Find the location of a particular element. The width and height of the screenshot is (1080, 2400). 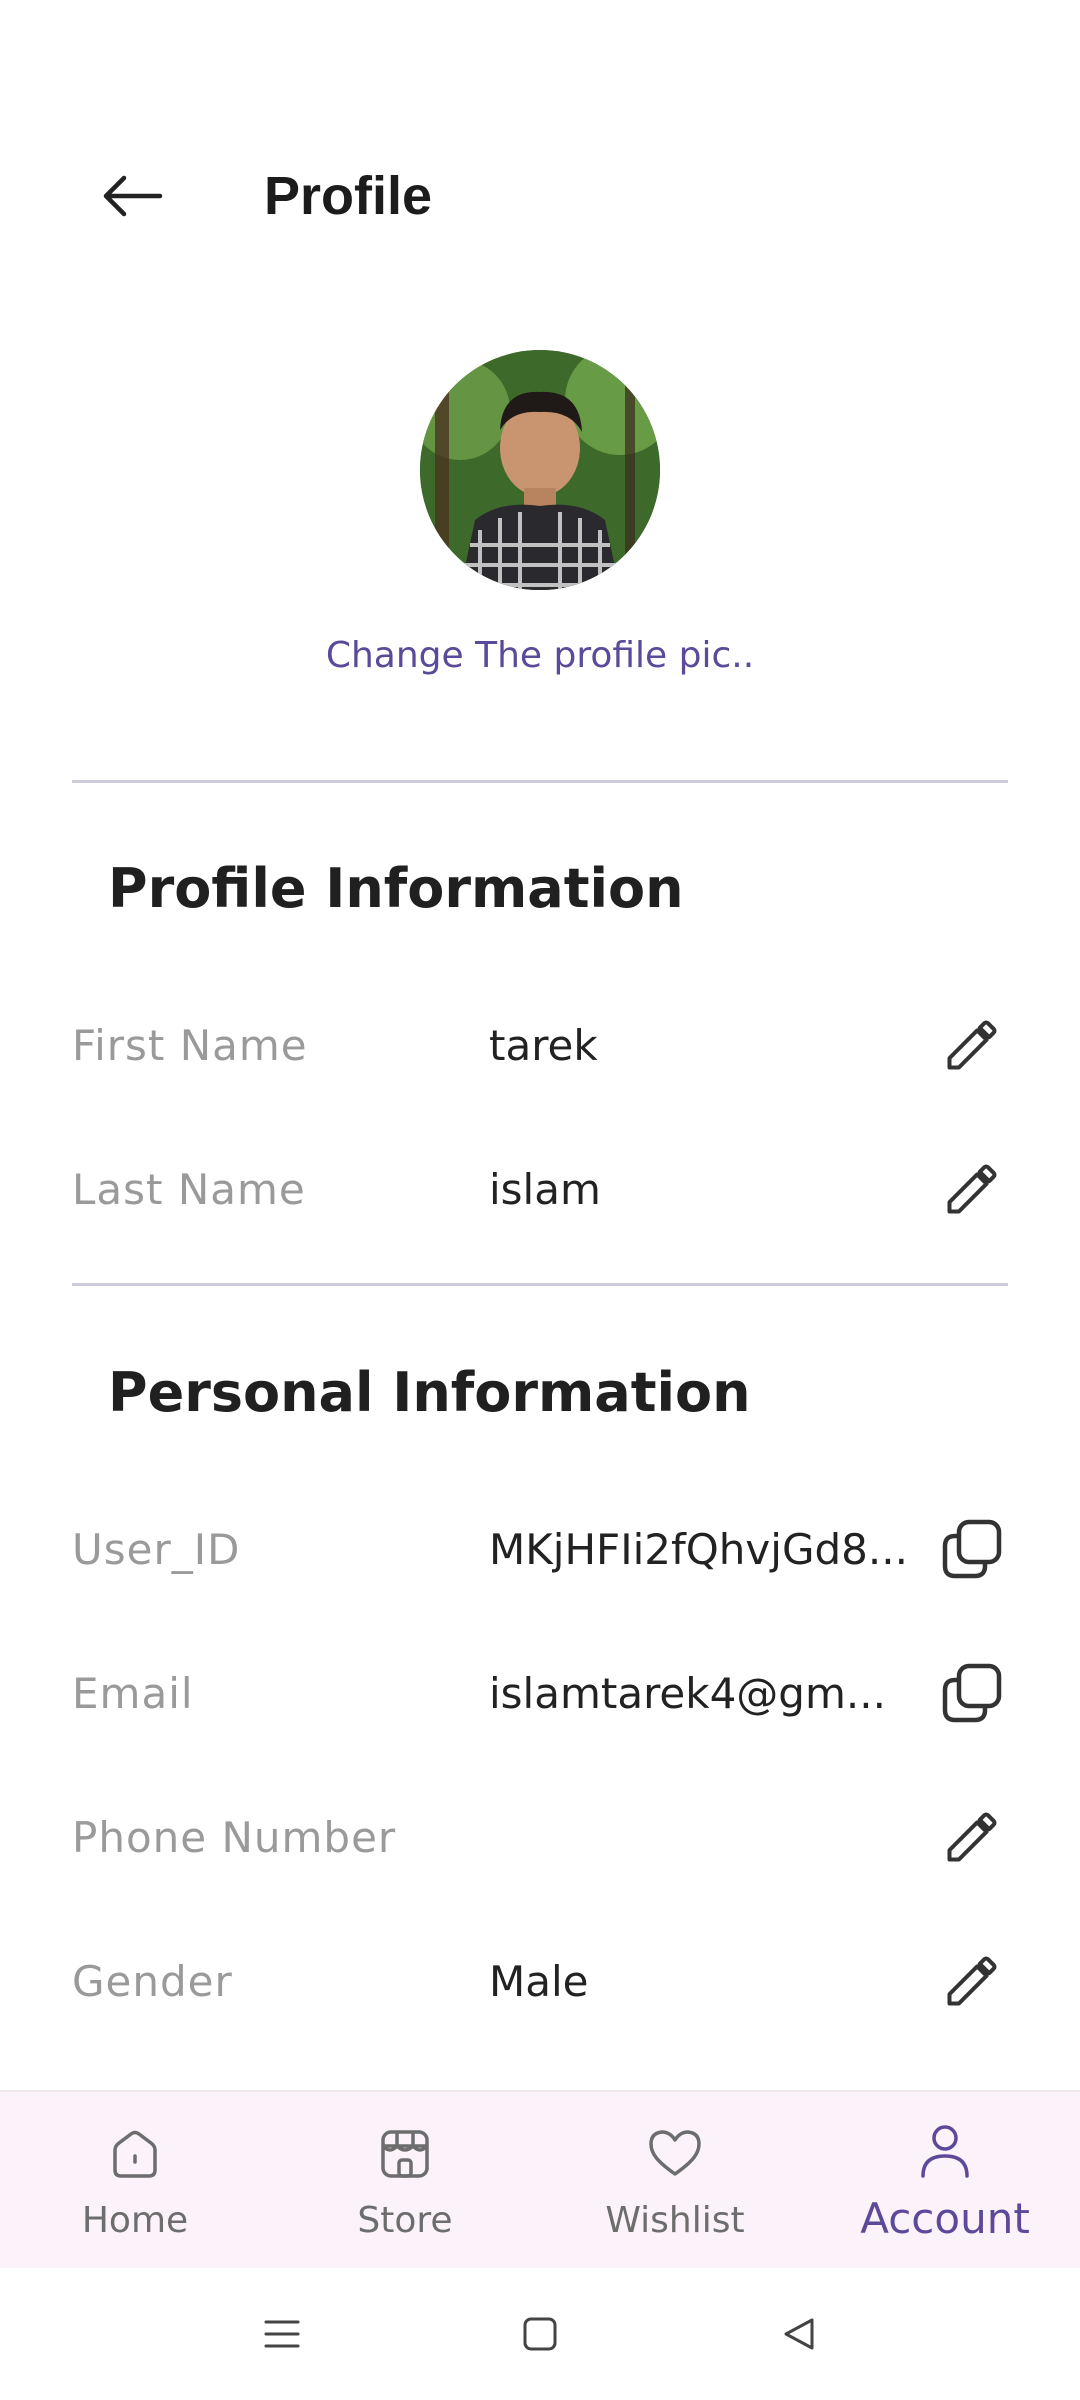

nav-item-wishlist: Wishlist is located at coordinates (675, 2181).